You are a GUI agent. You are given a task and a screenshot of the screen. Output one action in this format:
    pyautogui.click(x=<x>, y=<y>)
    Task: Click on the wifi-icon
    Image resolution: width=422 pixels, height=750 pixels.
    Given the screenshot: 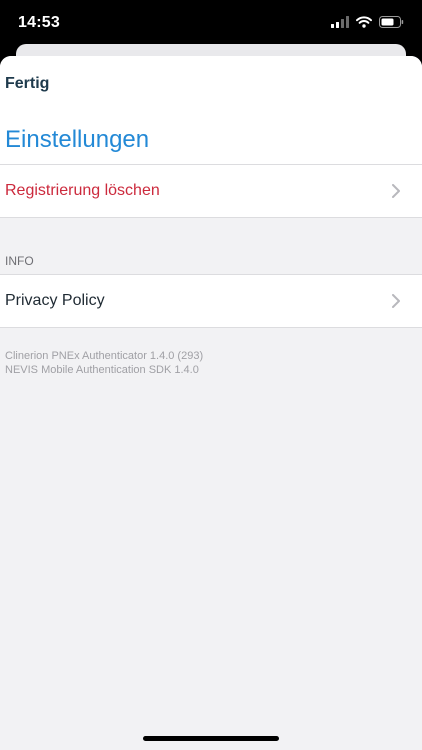 What is the action you would take?
    pyautogui.click(x=364, y=22)
    